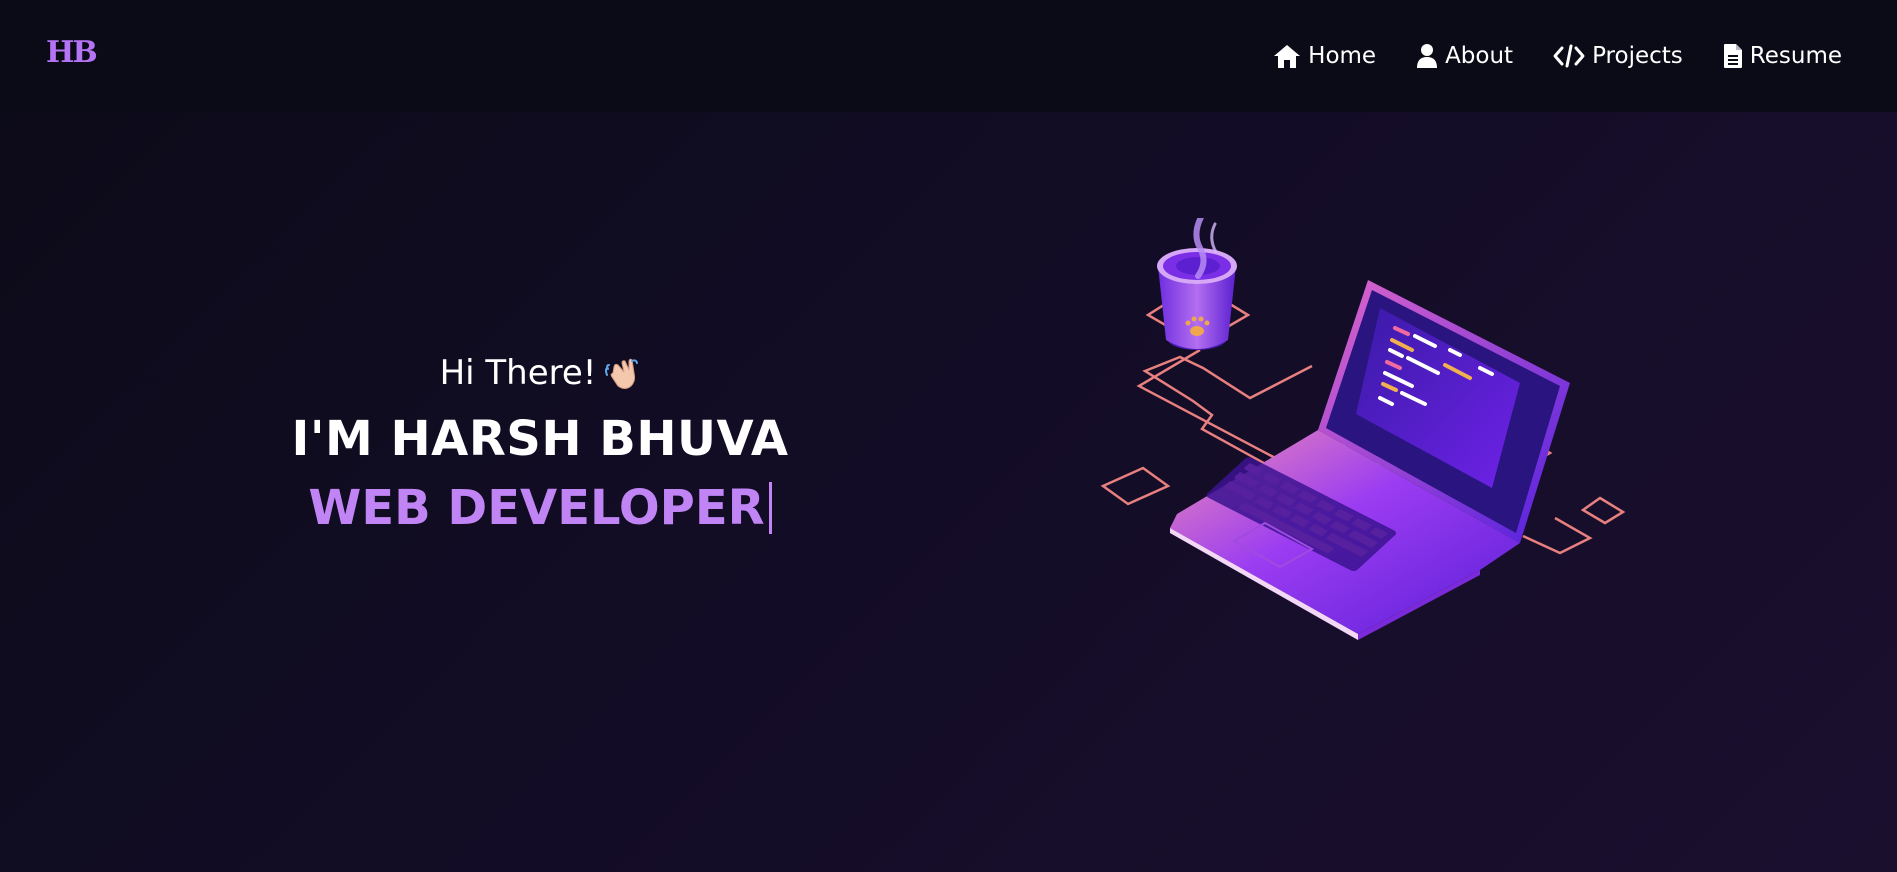  Describe the element at coordinates (1427, 56) in the screenshot. I see `user-icon` at that location.